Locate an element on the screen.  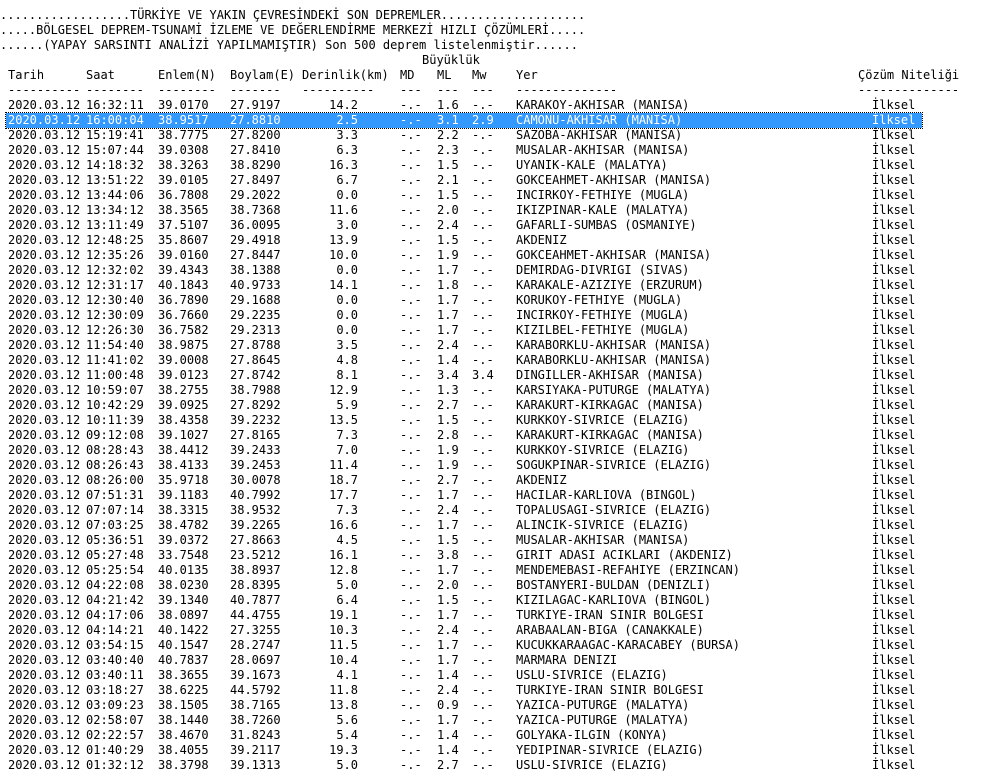
cell-time: 03:09:23 is located at coordinates (115, 705).